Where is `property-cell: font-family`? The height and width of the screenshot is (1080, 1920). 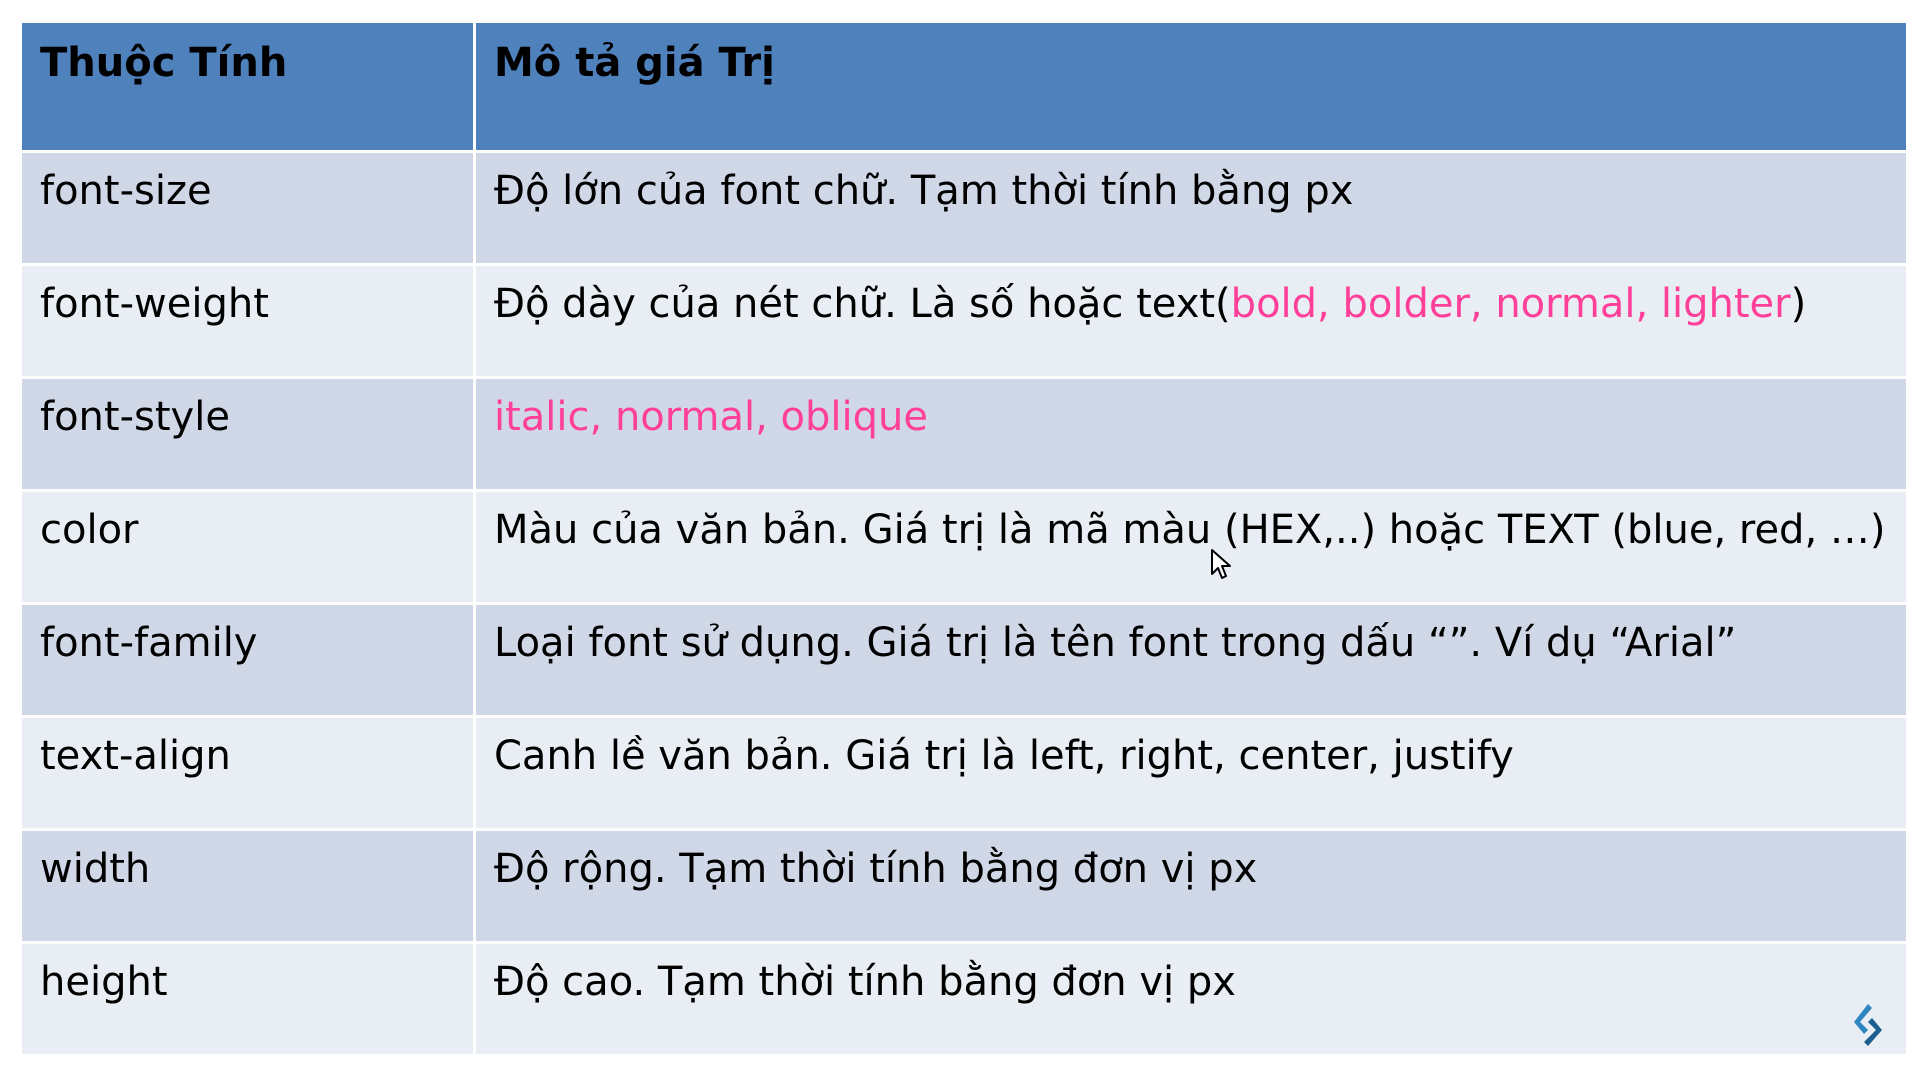 property-cell: font-family is located at coordinates (247, 660).